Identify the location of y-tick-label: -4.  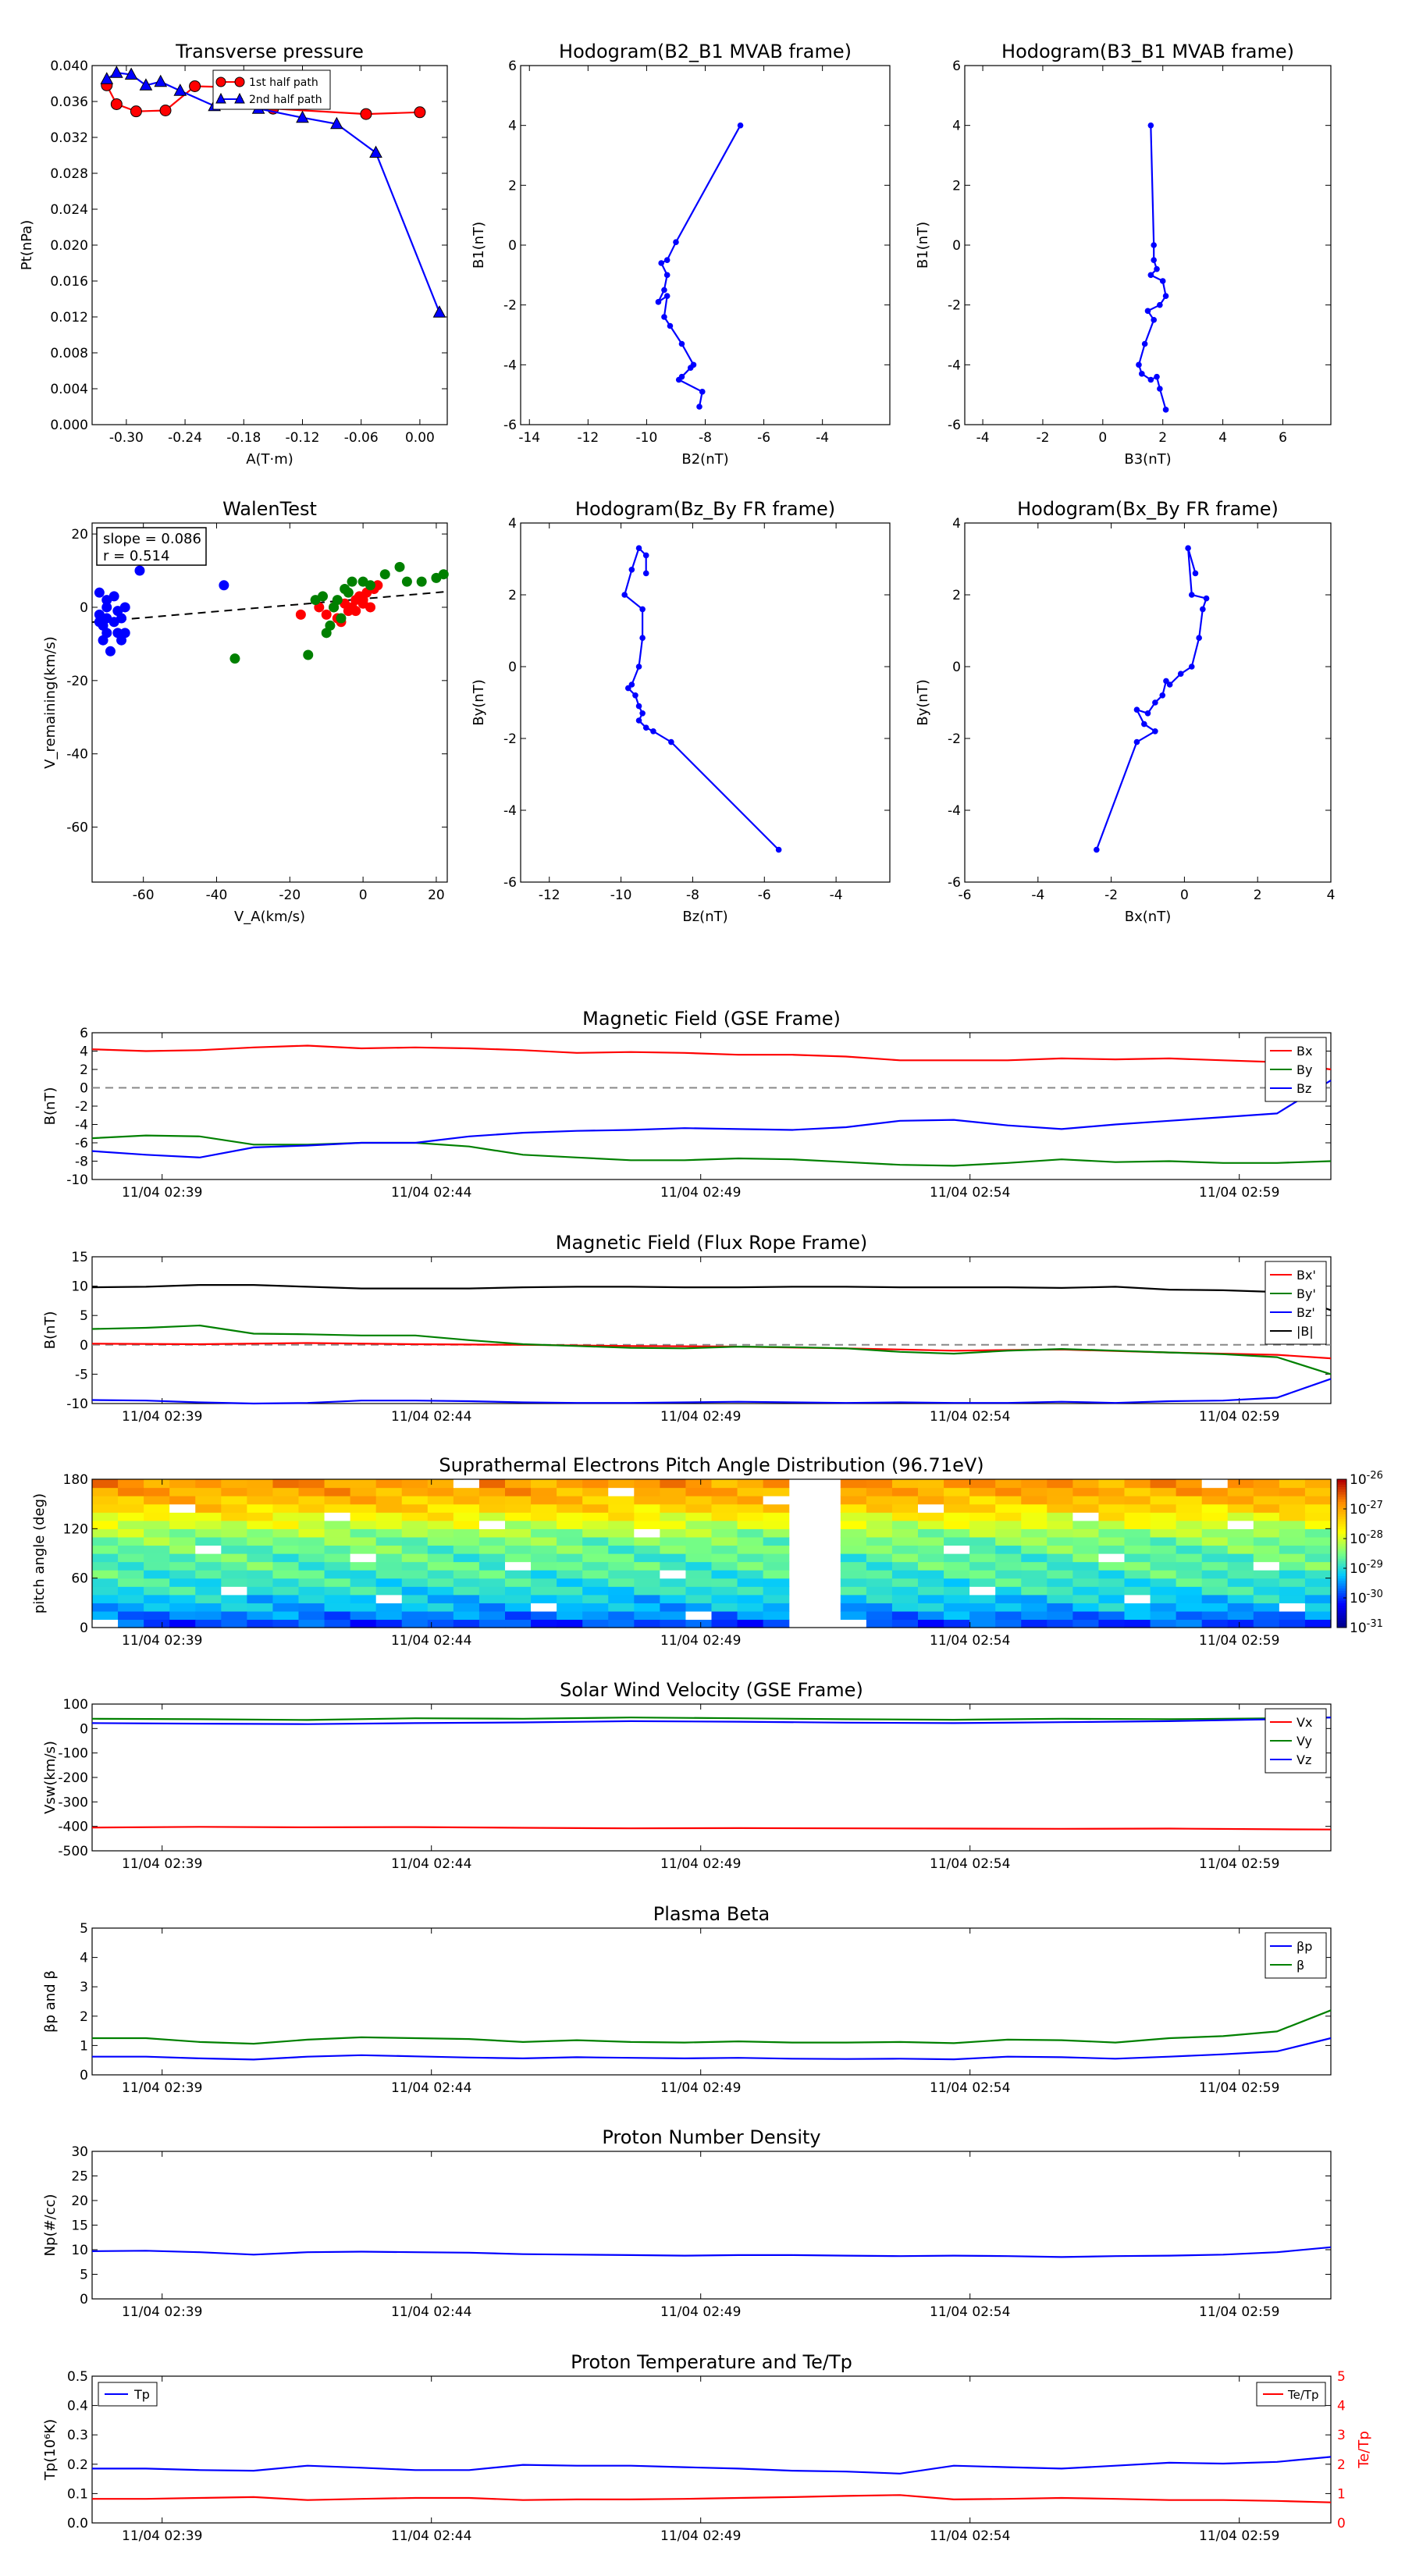
(955, 365).